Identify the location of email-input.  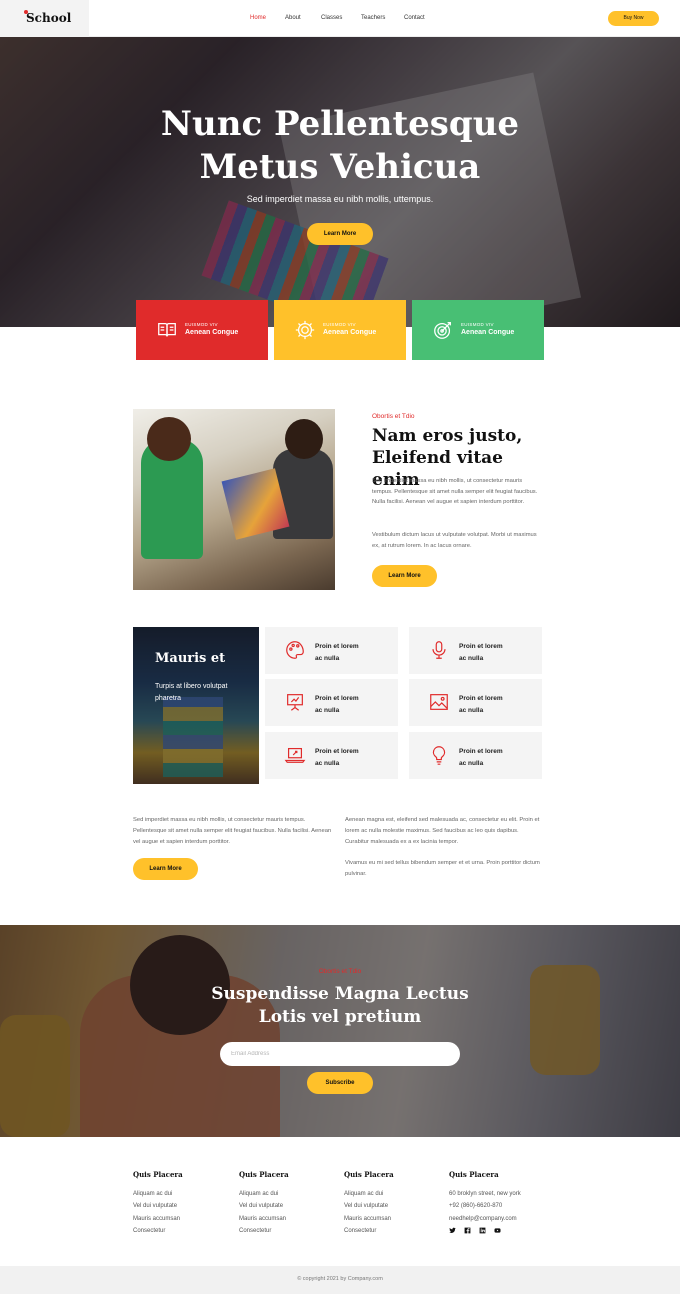
(340, 1054).